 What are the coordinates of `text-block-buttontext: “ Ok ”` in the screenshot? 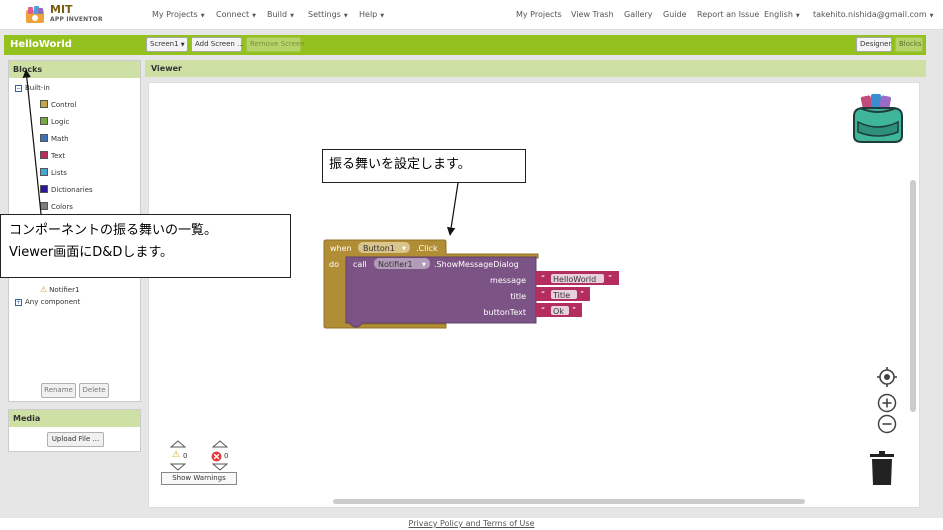 It's located at (559, 310).